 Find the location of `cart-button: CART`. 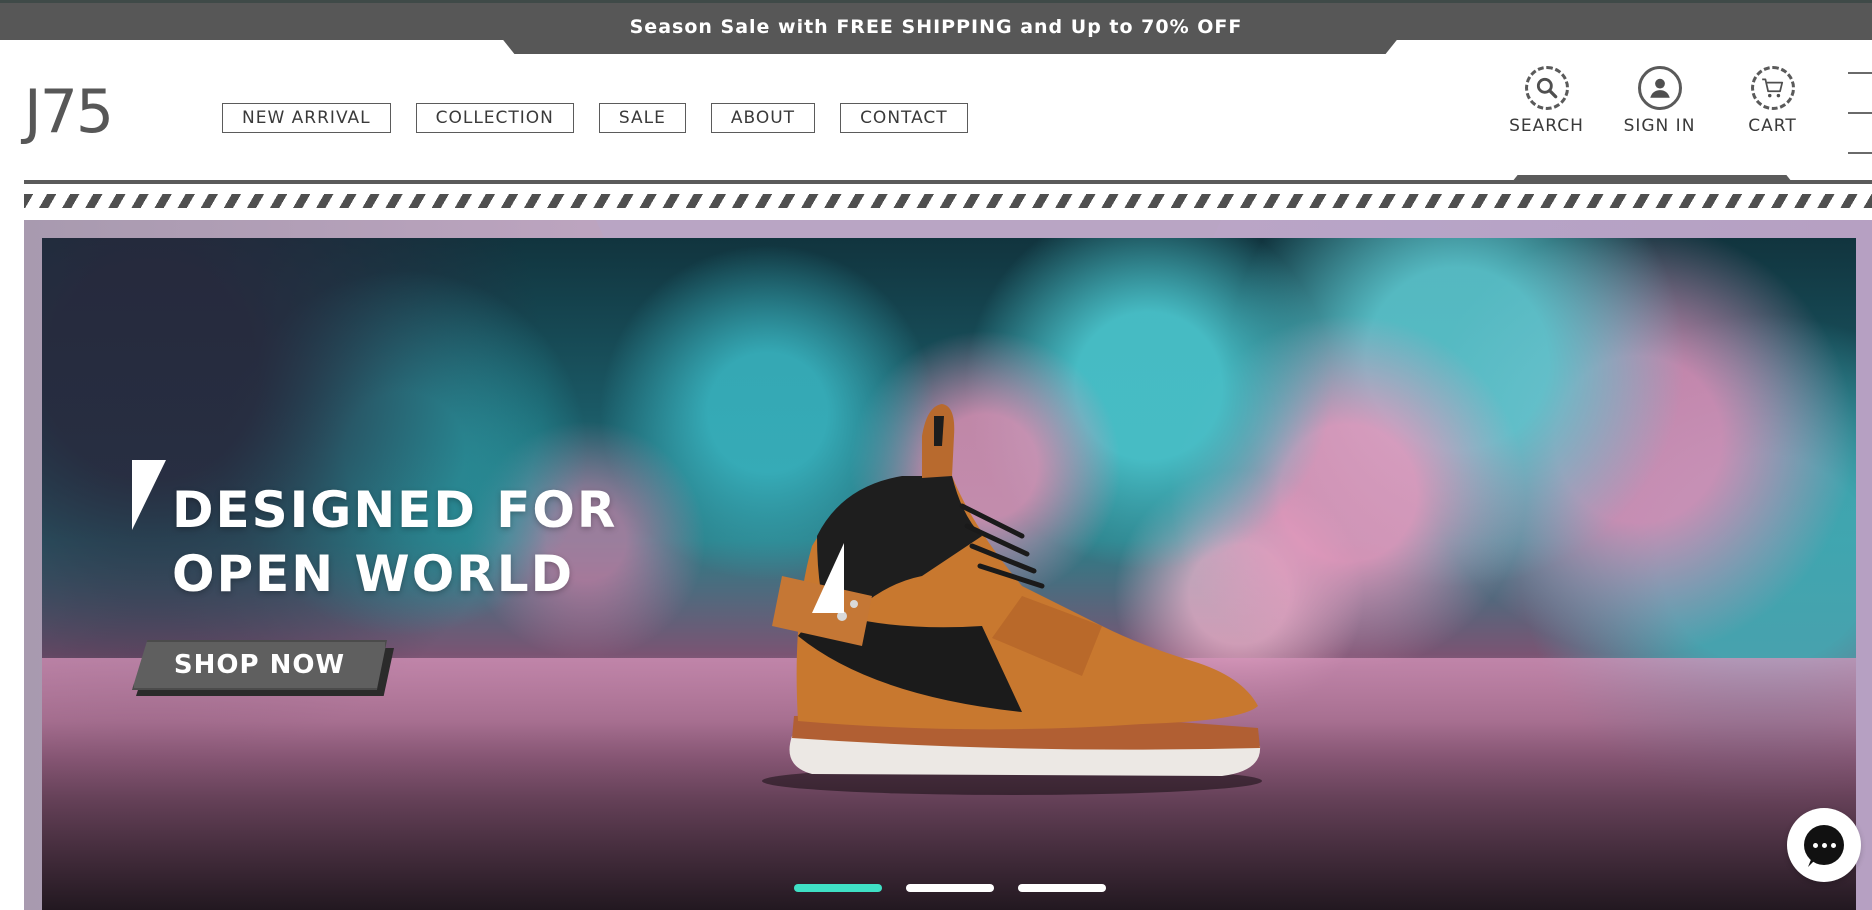

cart-button: CART is located at coordinates (1772, 101).